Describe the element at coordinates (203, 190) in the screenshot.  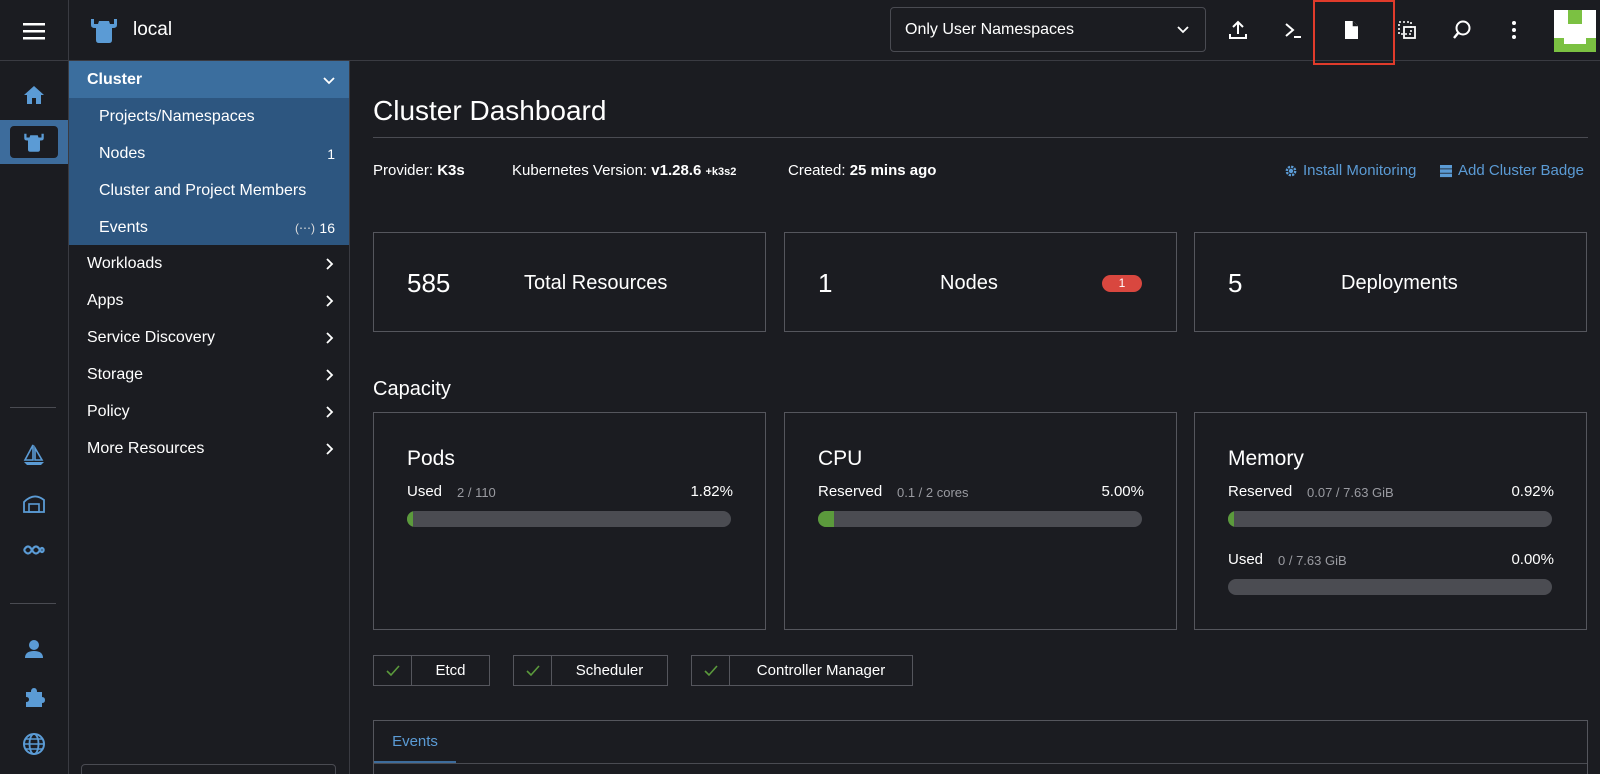
I see `nav-item-label: Cluster and Project Members` at that location.